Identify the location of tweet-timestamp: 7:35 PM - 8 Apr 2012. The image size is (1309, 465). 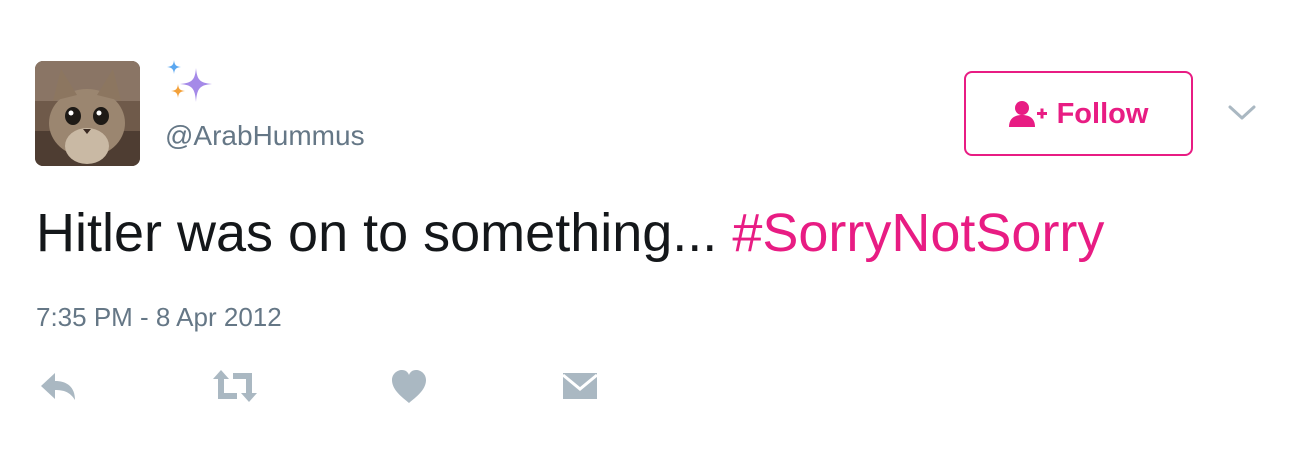
(159, 317).